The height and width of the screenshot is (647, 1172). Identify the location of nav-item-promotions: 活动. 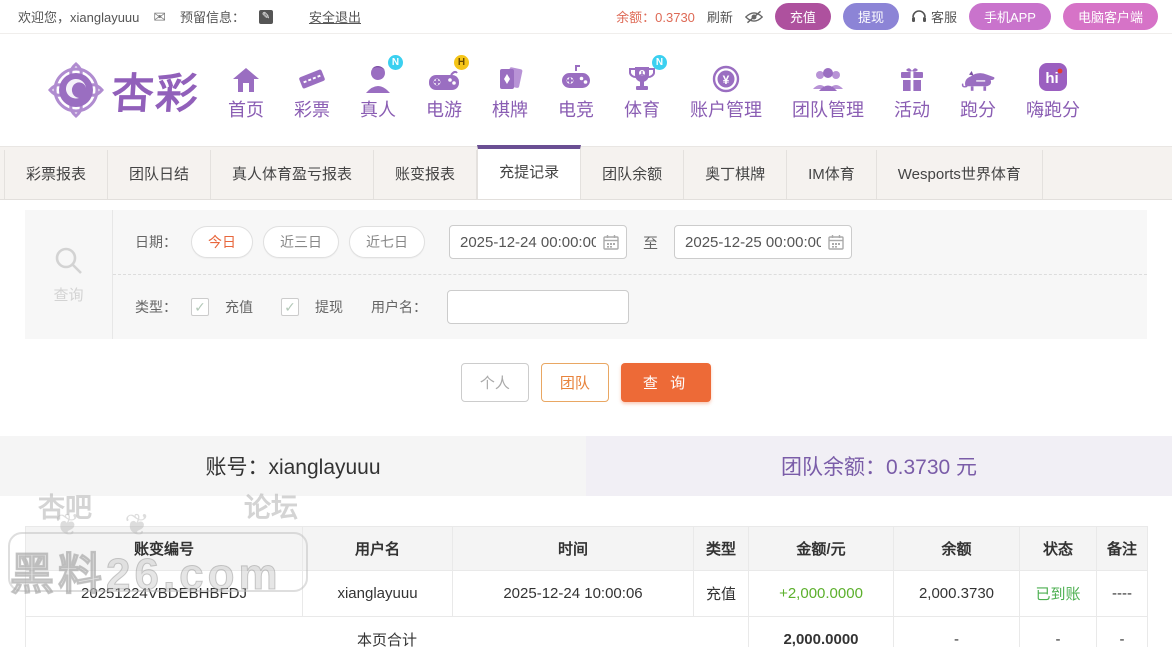
(912, 90).